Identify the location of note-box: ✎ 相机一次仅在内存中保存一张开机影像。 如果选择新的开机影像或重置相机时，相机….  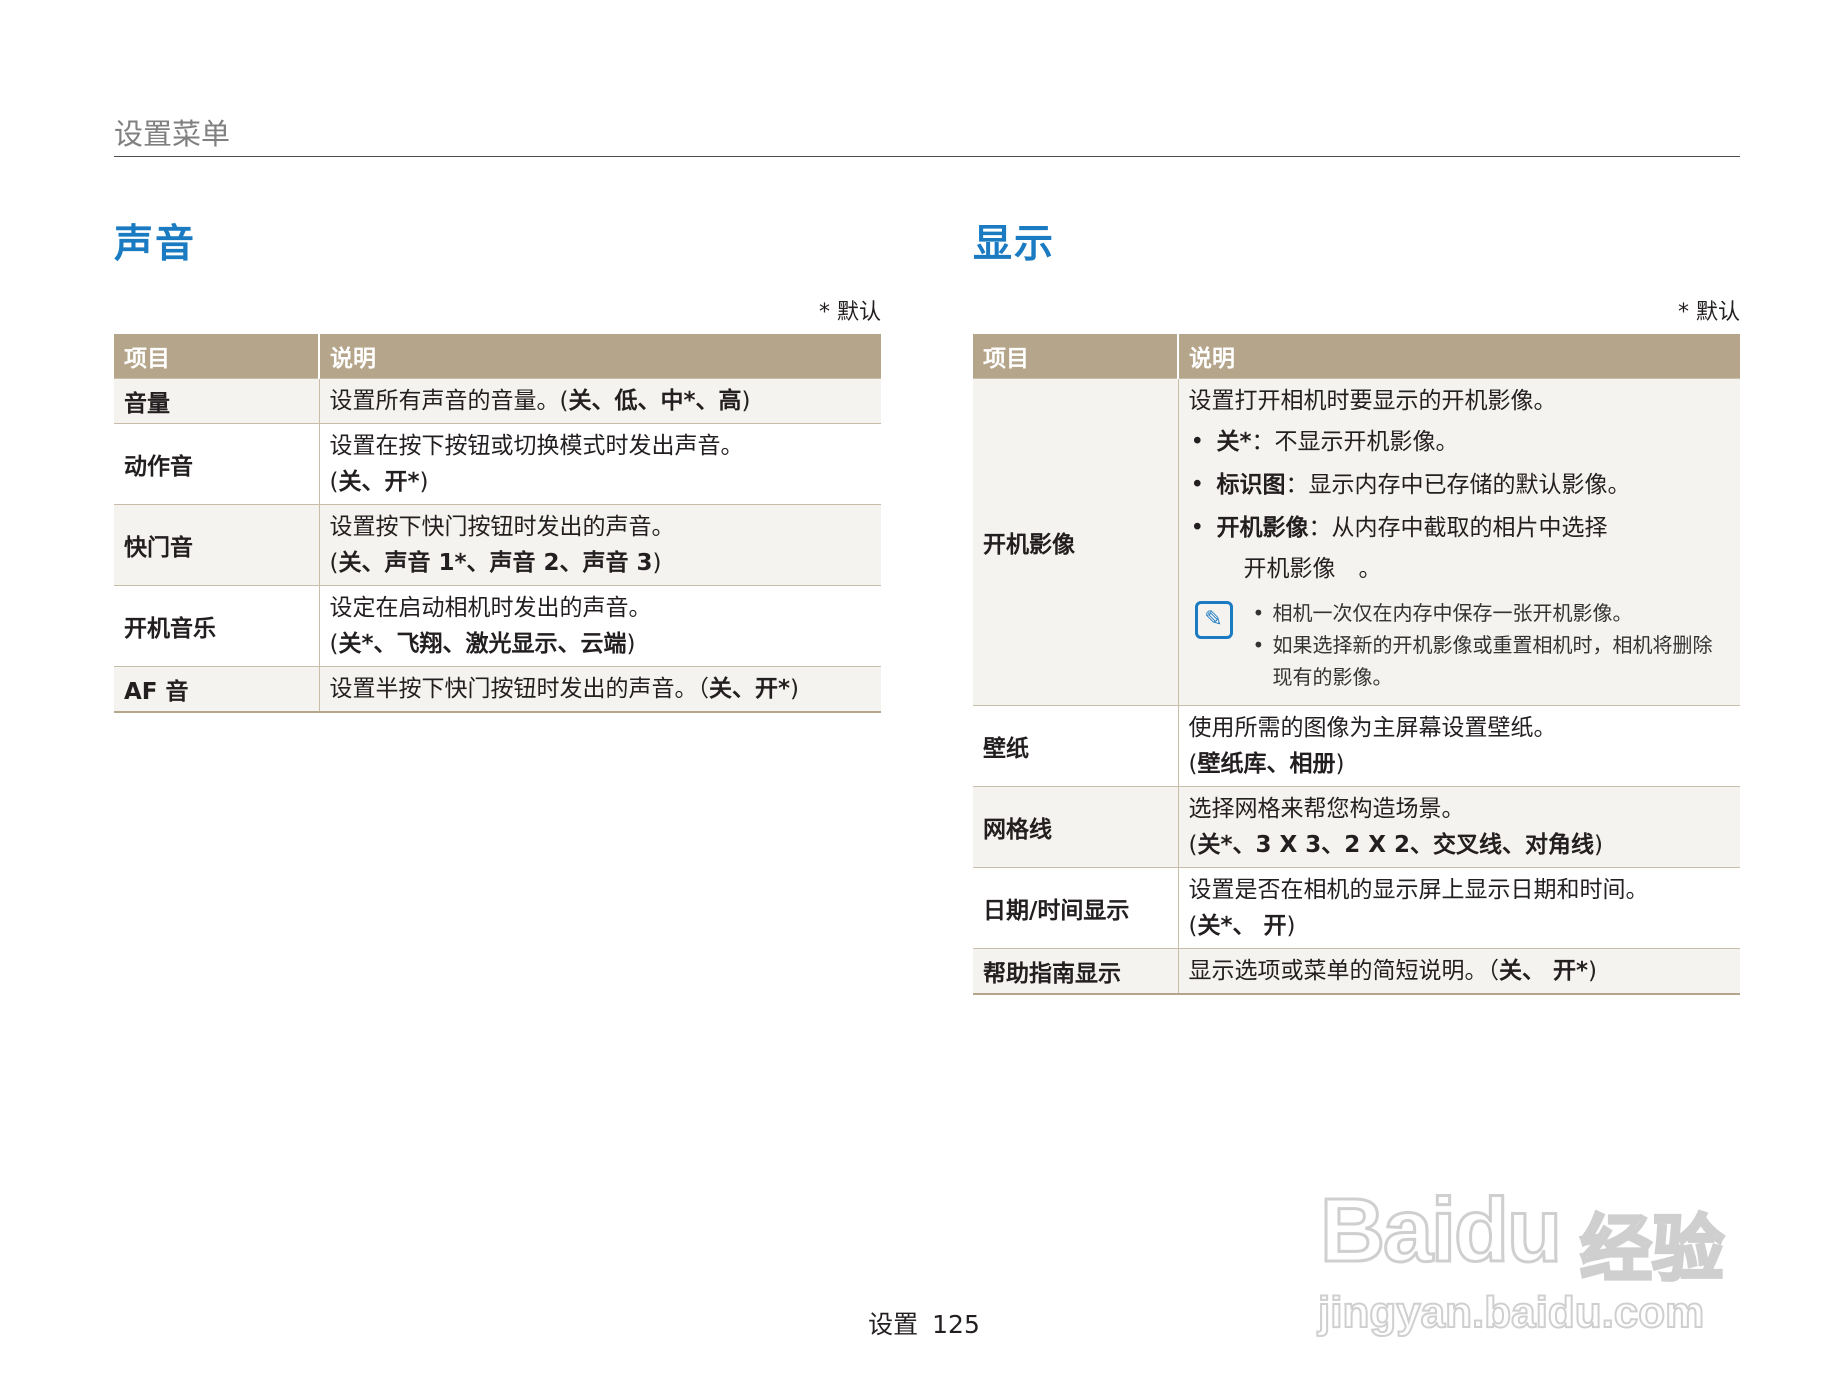
(1460, 645).